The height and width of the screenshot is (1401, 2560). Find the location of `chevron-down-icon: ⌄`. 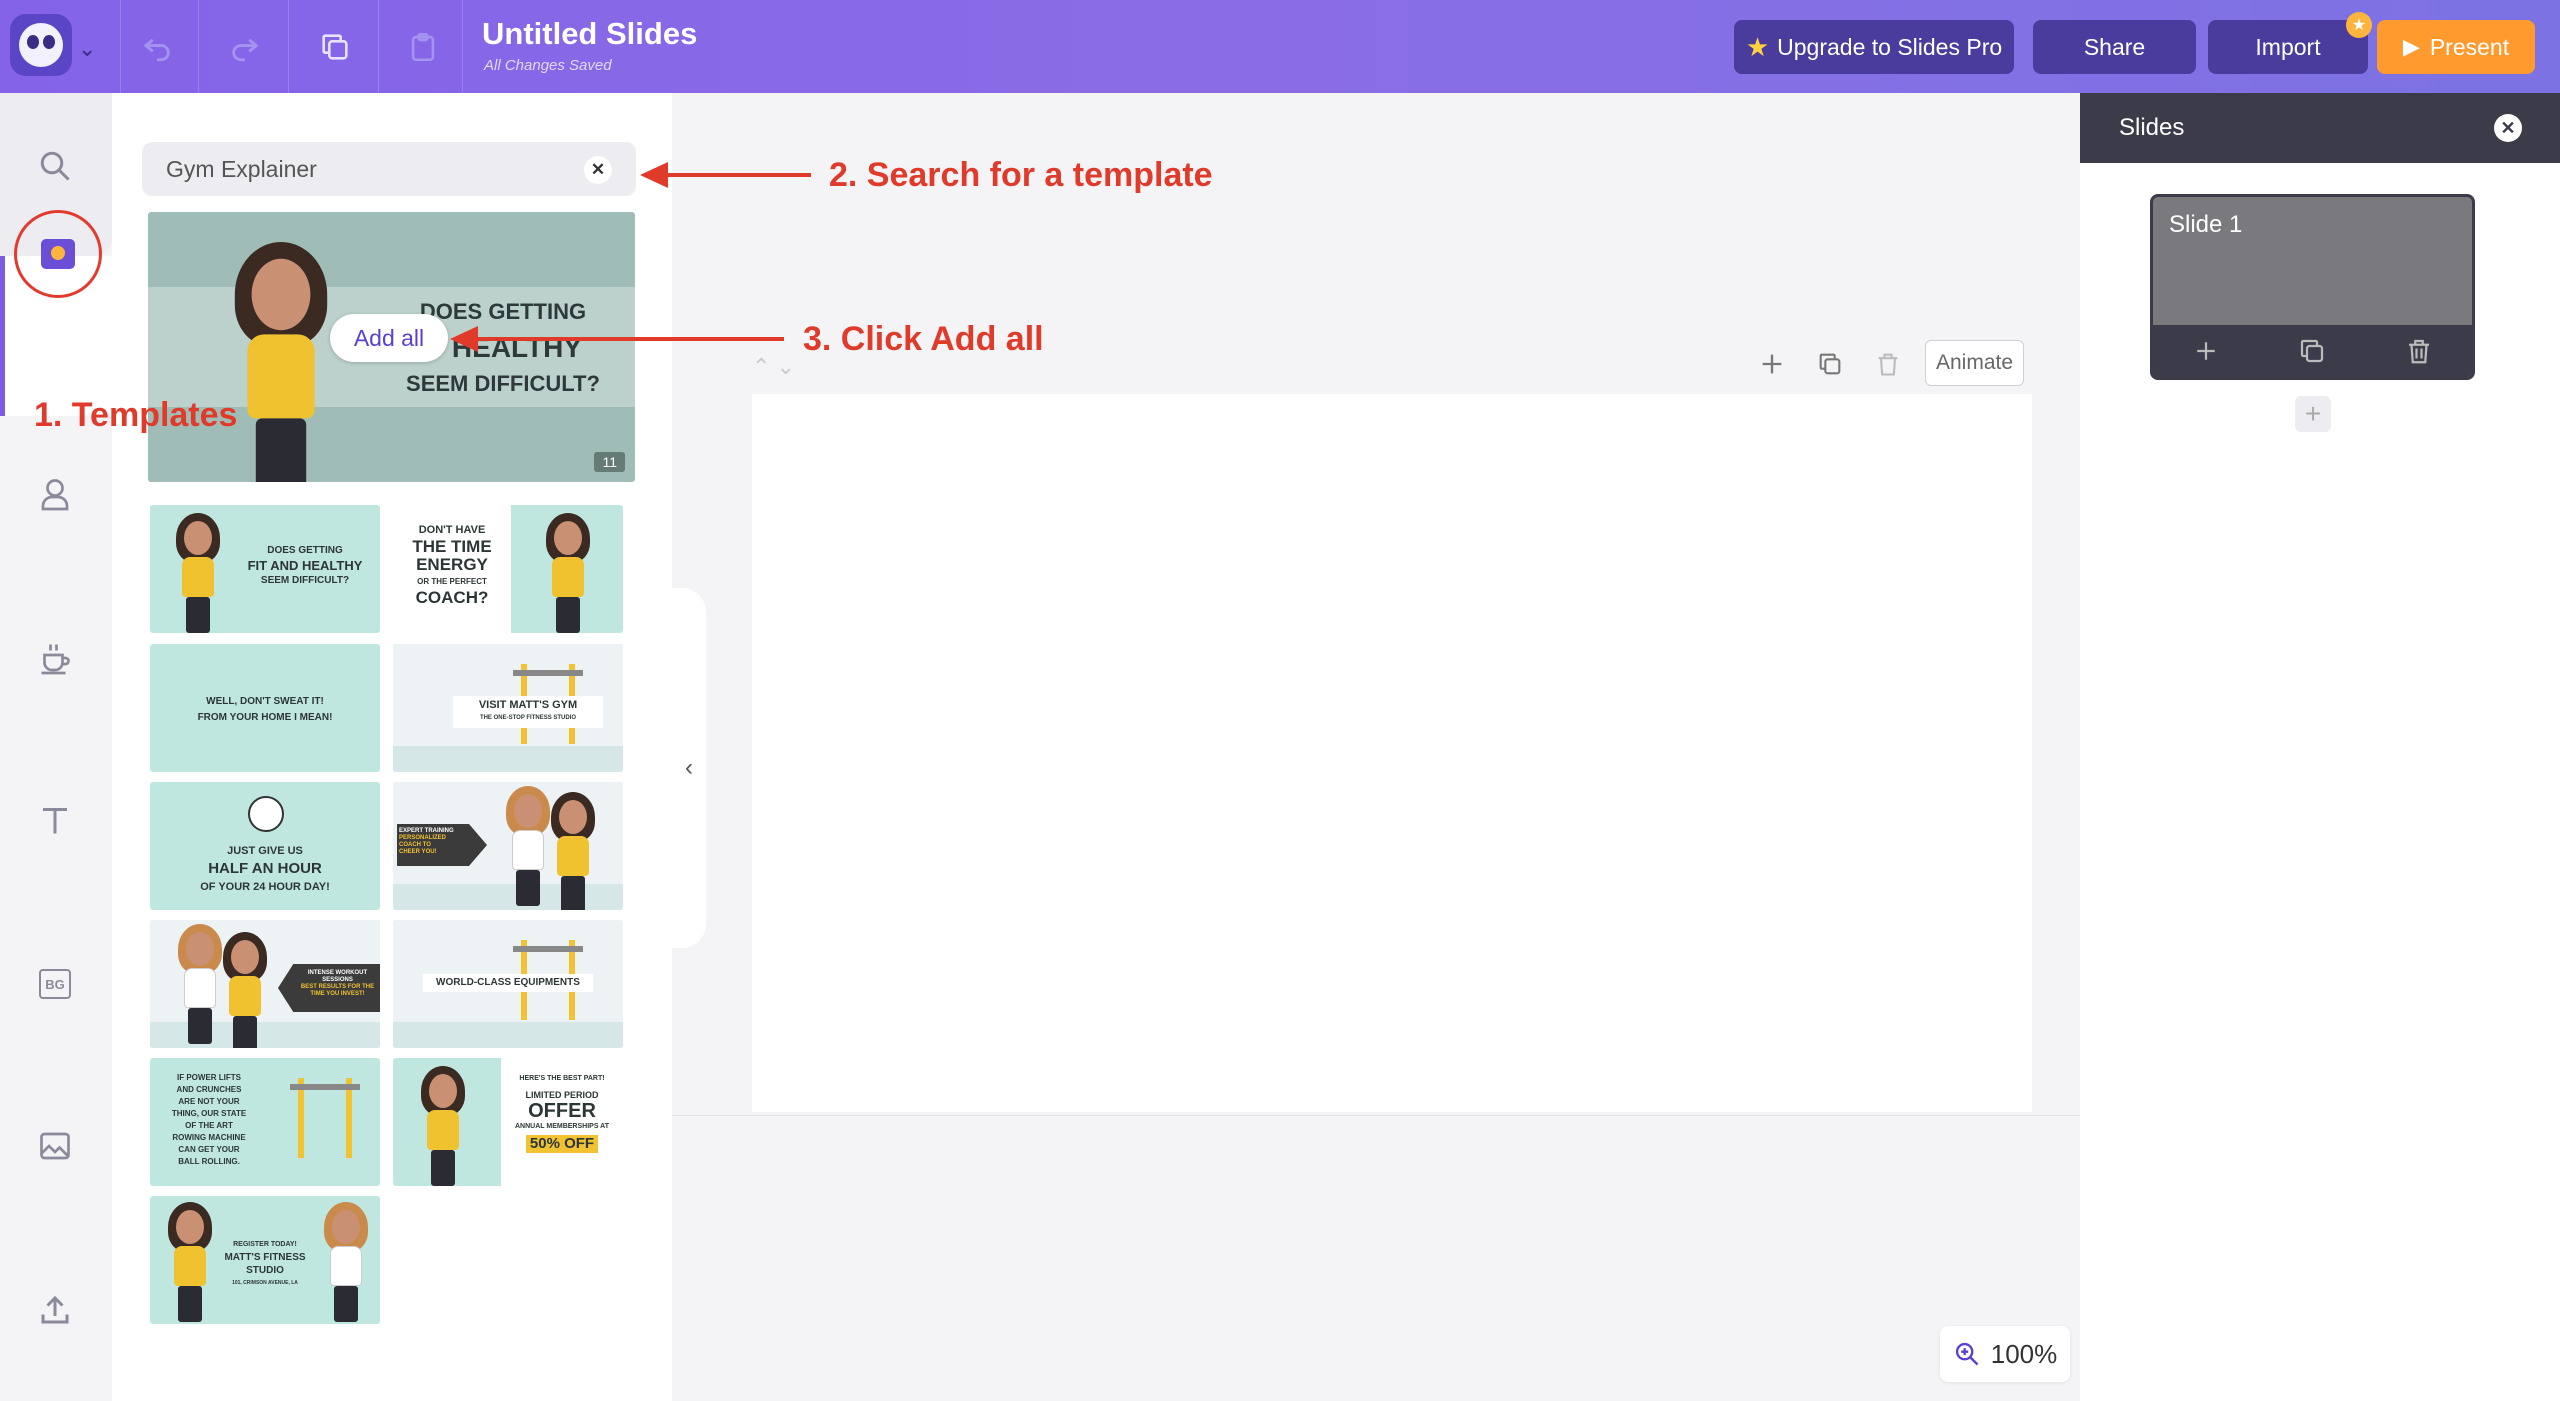

chevron-down-icon: ⌄ is located at coordinates (87, 49).